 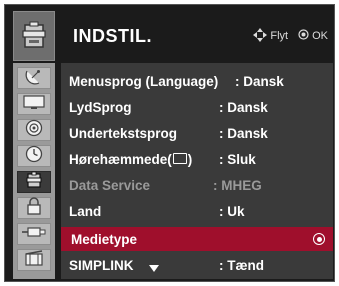 I want to click on simplink-label: SIMPLINK, so click(x=101, y=265).